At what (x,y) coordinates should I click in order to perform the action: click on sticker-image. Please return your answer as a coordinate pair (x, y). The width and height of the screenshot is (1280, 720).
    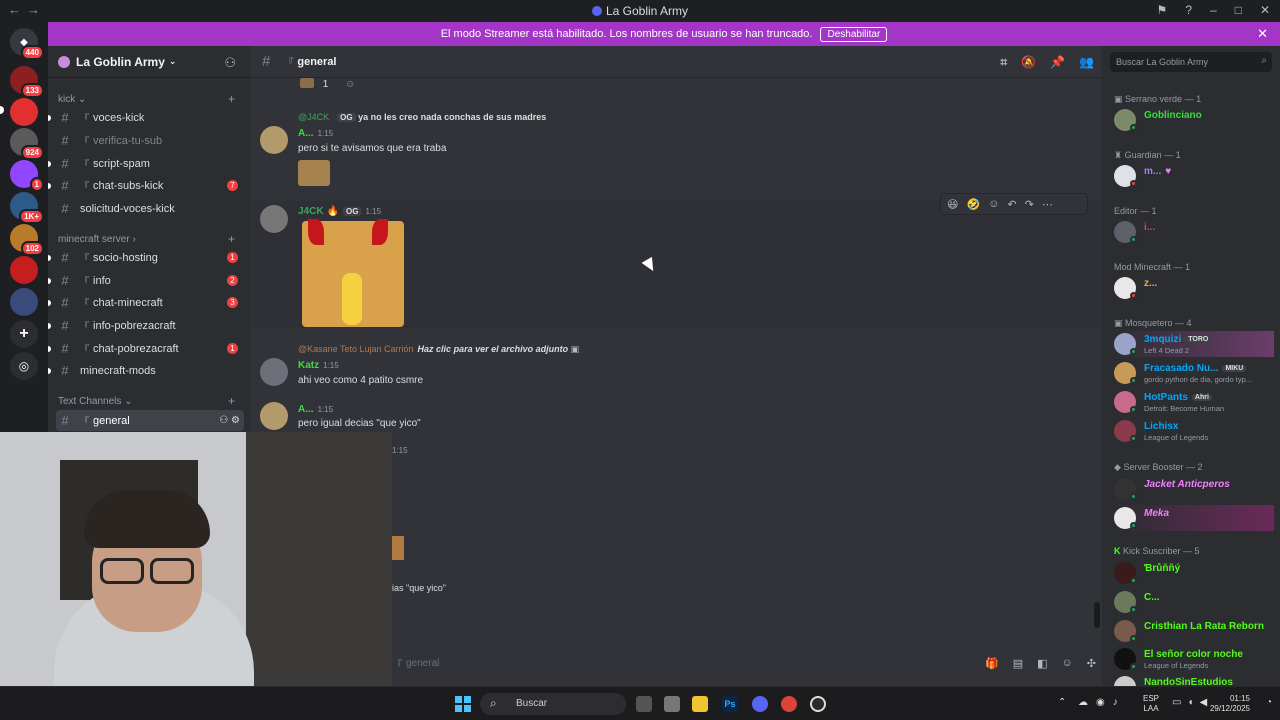
    Looking at the image, I should click on (314, 173).